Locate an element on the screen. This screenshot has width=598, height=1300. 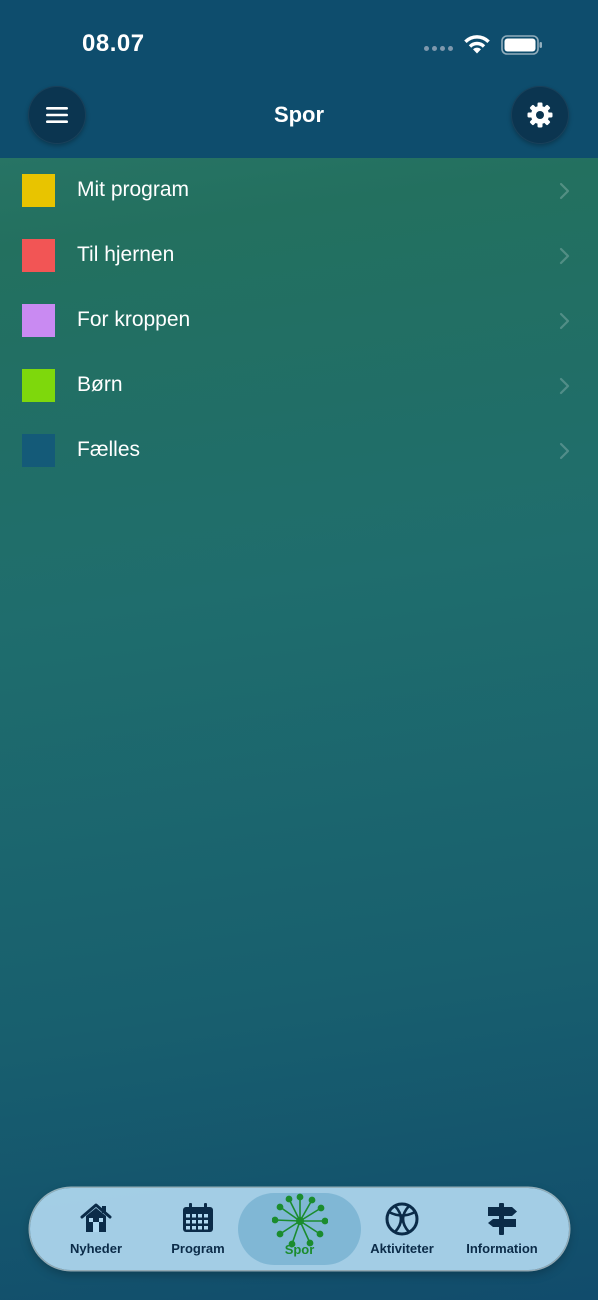
basketball-icon is located at coordinates (402, 1219).